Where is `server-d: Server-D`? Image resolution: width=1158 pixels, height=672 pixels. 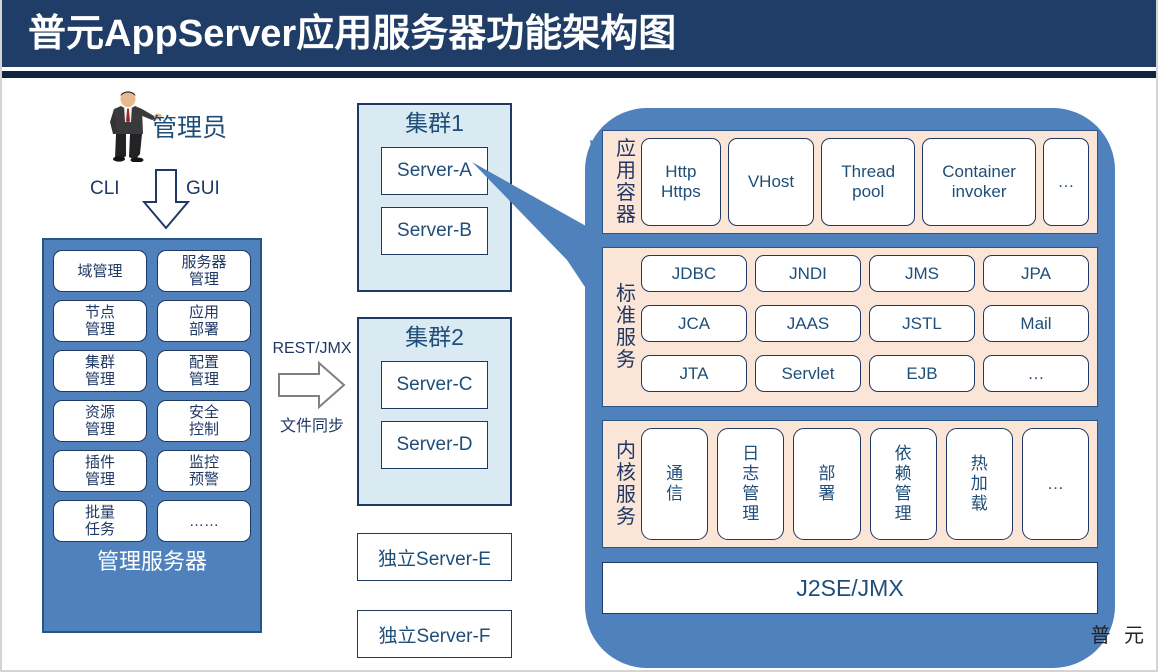
server-d: Server-D is located at coordinates (434, 445).